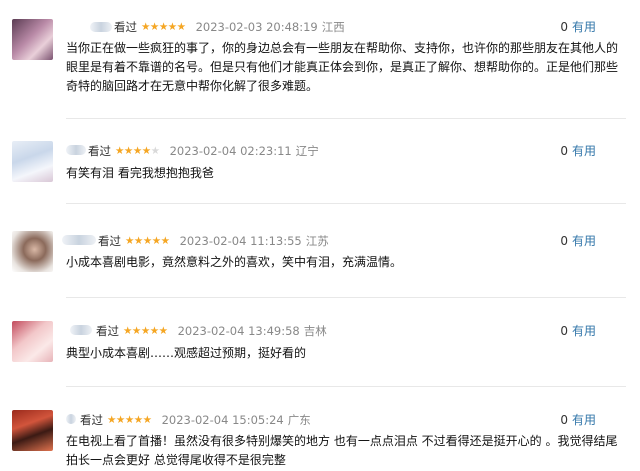  What do you see at coordinates (307, 151) in the screenshot?
I see `review-region: 辽宁` at bounding box center [307, 151].